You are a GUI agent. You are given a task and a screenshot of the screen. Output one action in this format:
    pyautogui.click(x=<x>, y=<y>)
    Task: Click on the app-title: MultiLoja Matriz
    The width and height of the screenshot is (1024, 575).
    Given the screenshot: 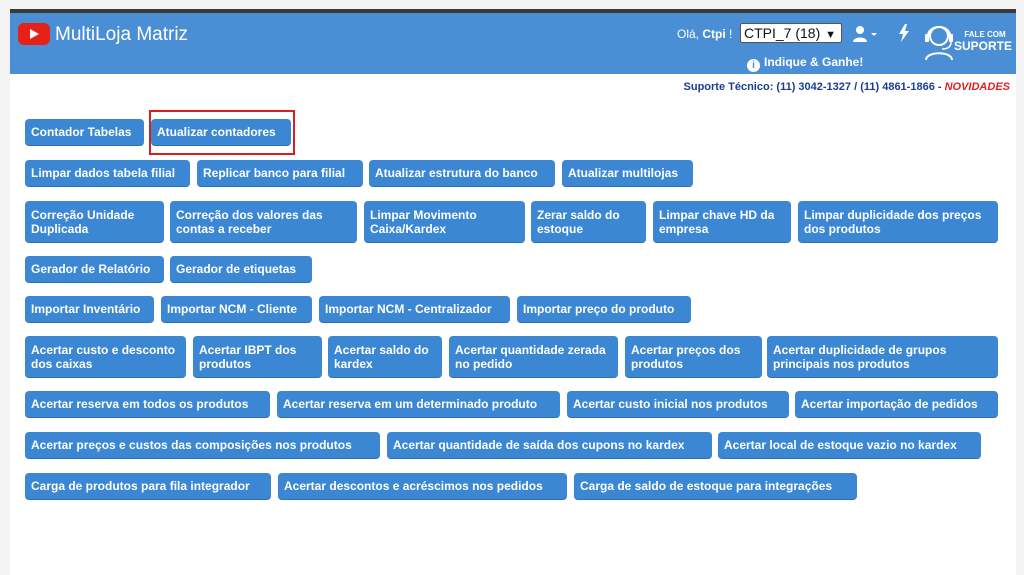 What is the action you would take?
    pyautogui.click(x=122, y=34)
    